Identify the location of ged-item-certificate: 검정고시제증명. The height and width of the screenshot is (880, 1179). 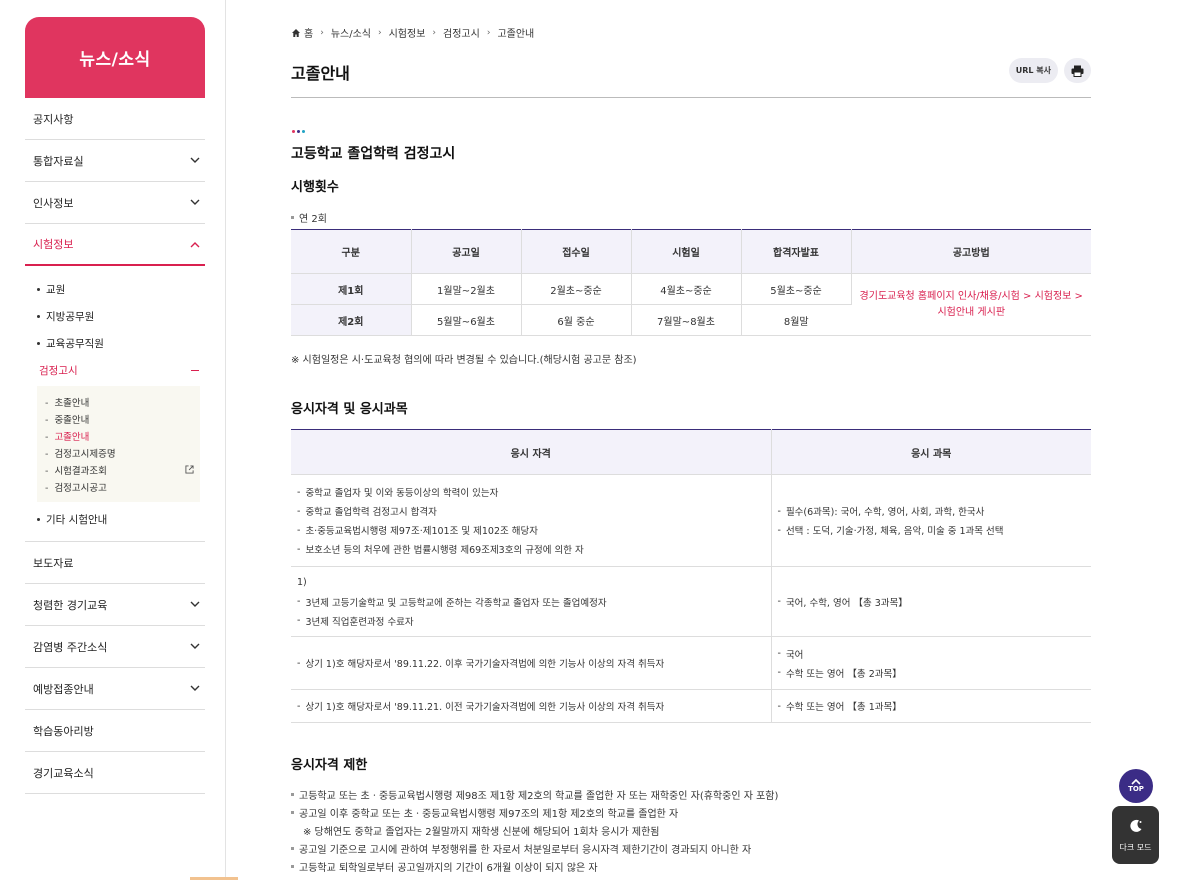
(119, 452).